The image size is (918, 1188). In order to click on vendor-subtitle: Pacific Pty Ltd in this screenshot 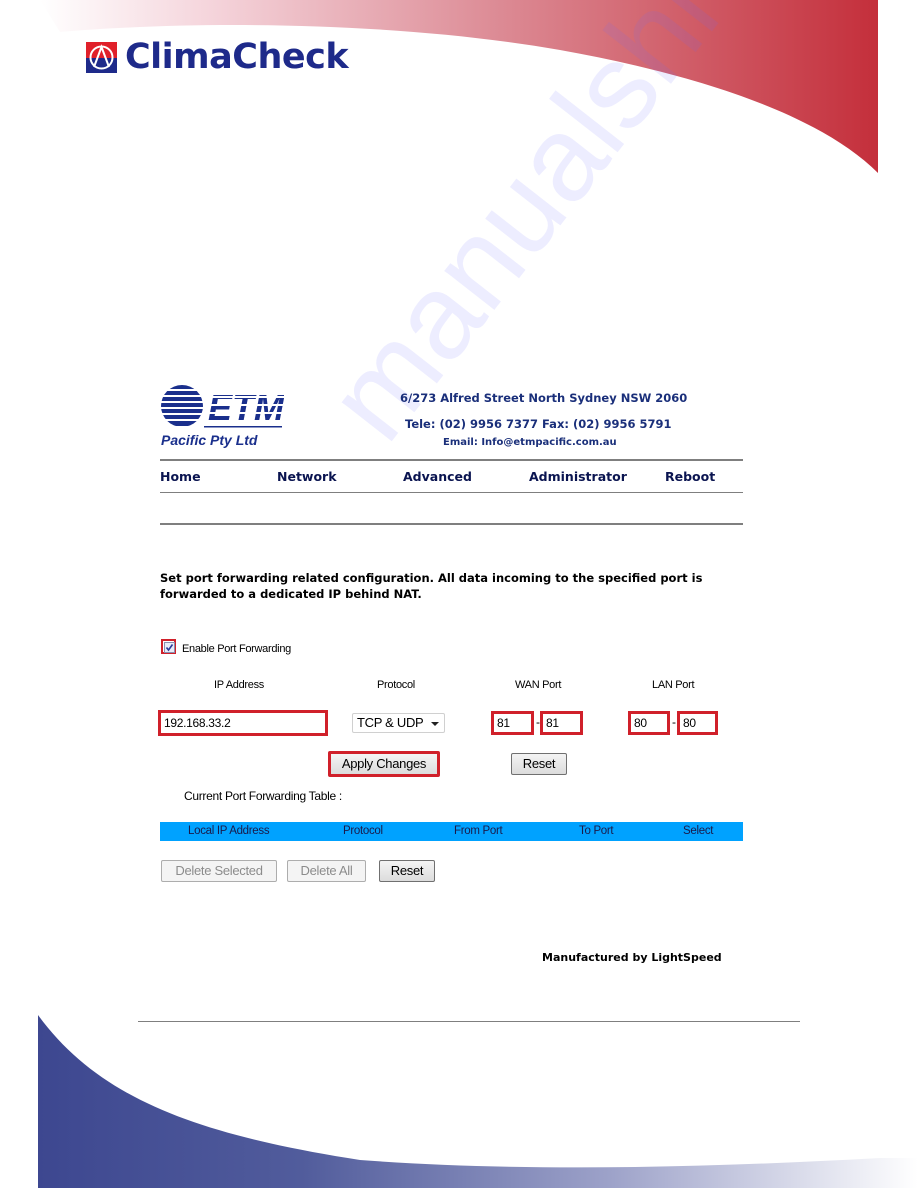, I will do `click(209, 440)`.